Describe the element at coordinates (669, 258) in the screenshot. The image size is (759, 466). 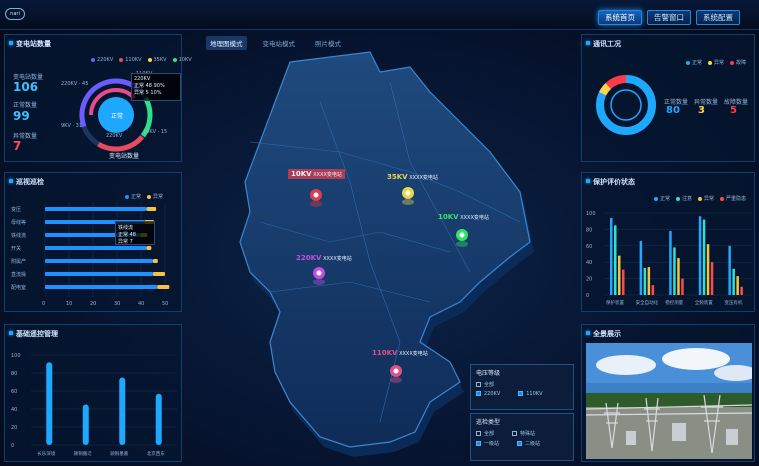
I see `protection-bar-chart: 100 80 60 40 20 0 保护装置 安全自动化 稳控测量 全频装置 变压有机` at that location.